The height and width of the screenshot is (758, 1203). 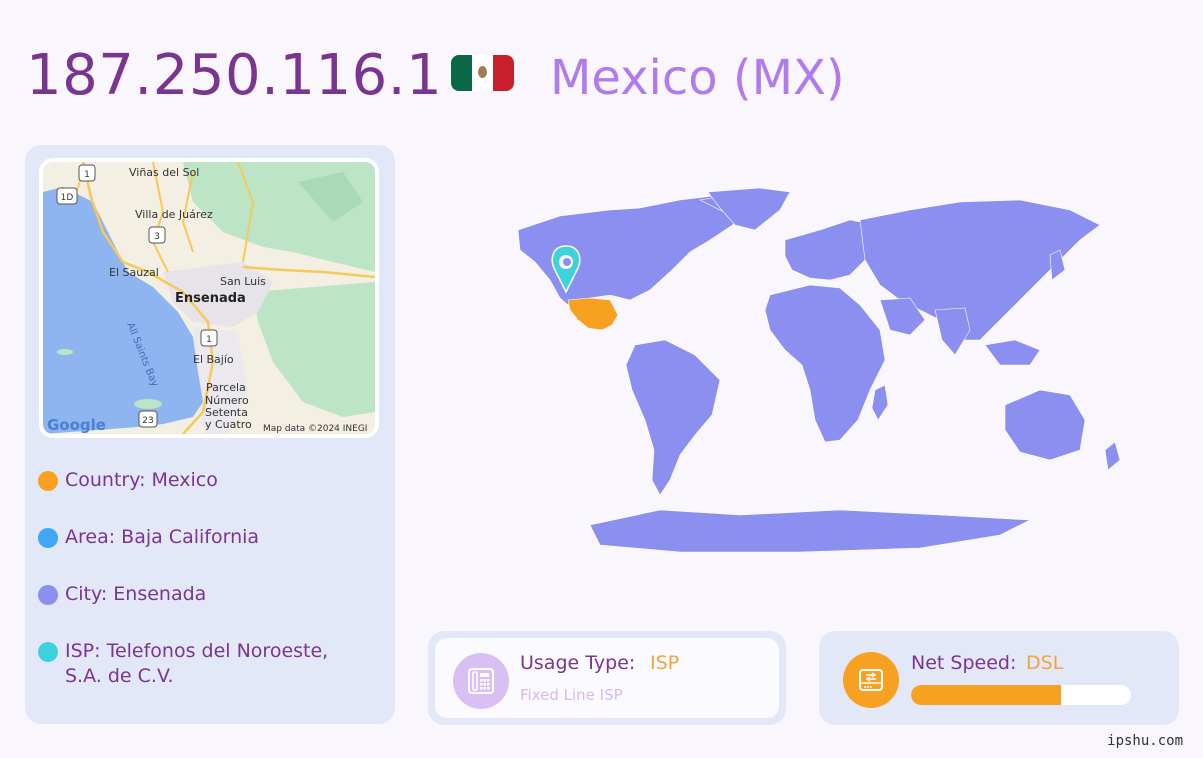 I want to click on map-label-sauzal: El Sauzal, so click(x=134, y=272).